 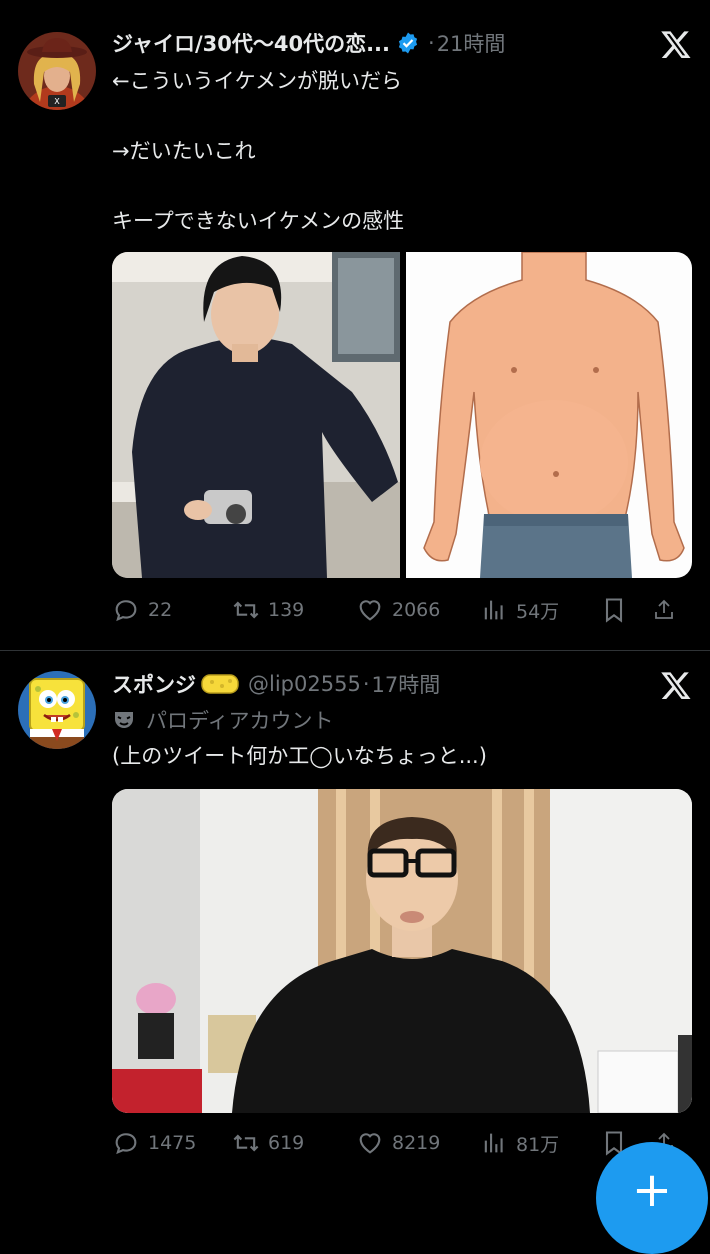 I want to click on reply-button: 1475, so click(x=172, y=1143).